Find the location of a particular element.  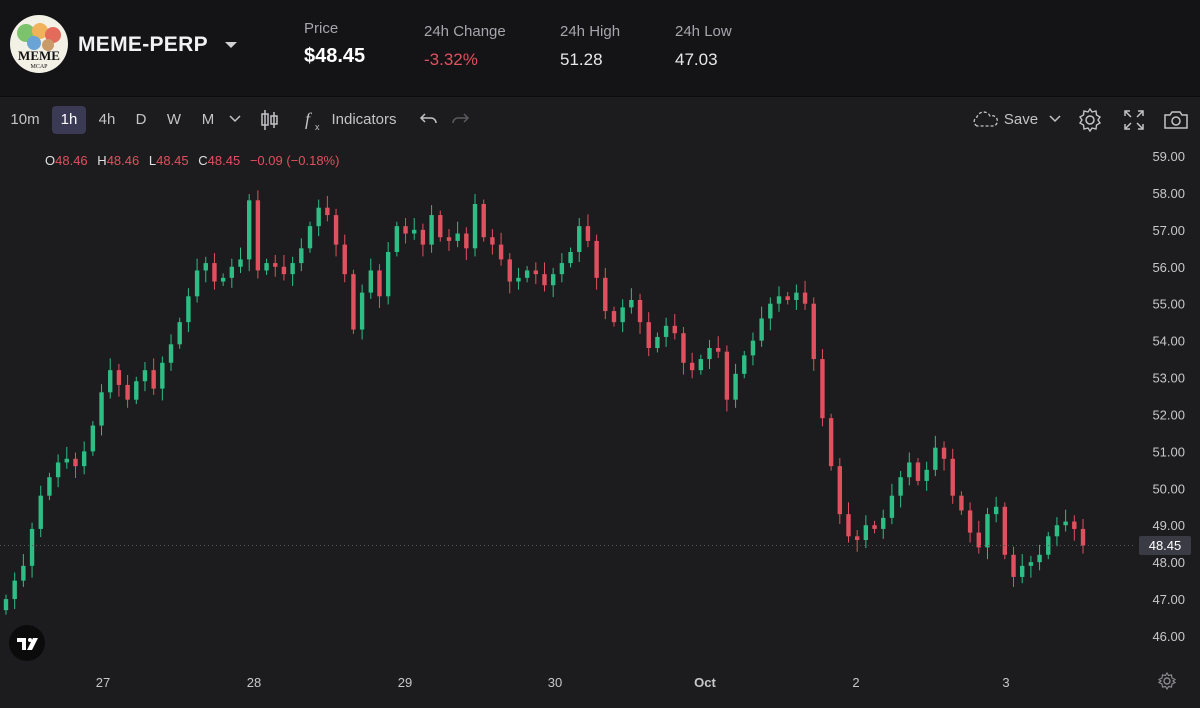

camera-icon is located at coordinates (1176, 120).